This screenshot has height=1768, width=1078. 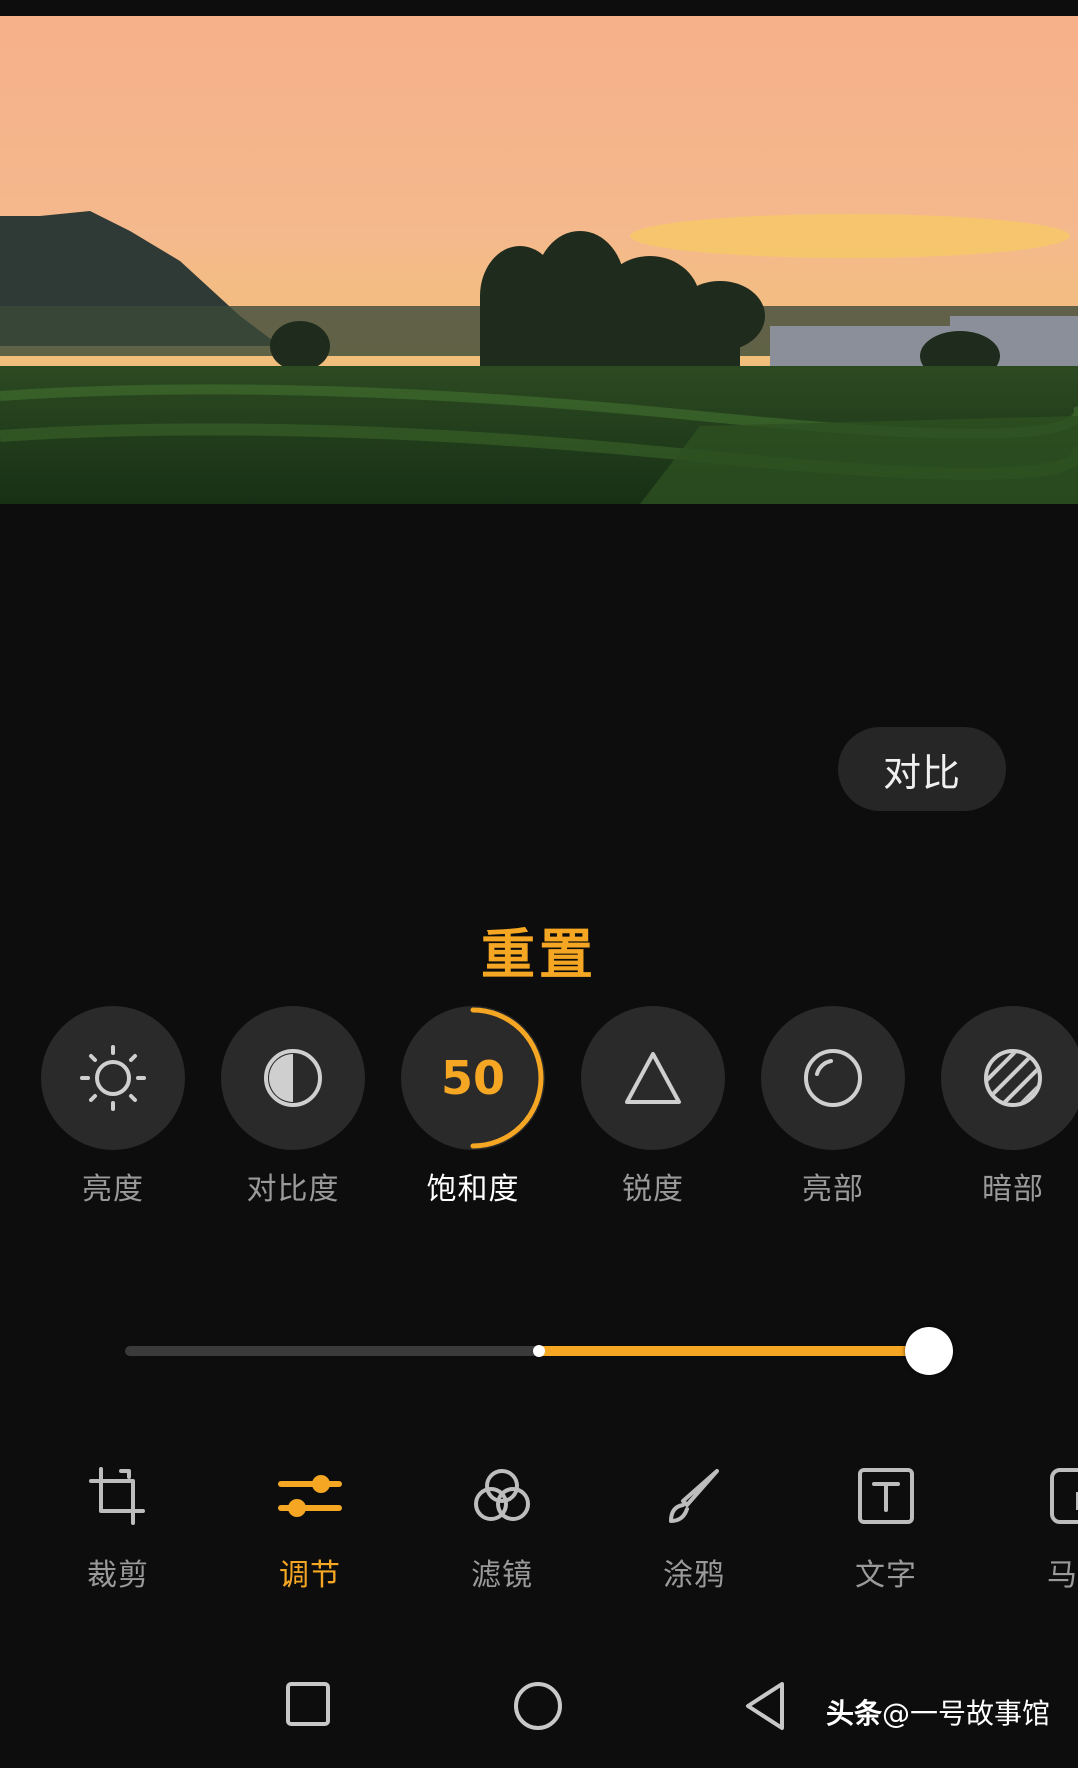 What do you see at coordinates (473, 1189) in the screenshot?
I see `tool-label: 饱和度` at bounding box center [473, 1189].